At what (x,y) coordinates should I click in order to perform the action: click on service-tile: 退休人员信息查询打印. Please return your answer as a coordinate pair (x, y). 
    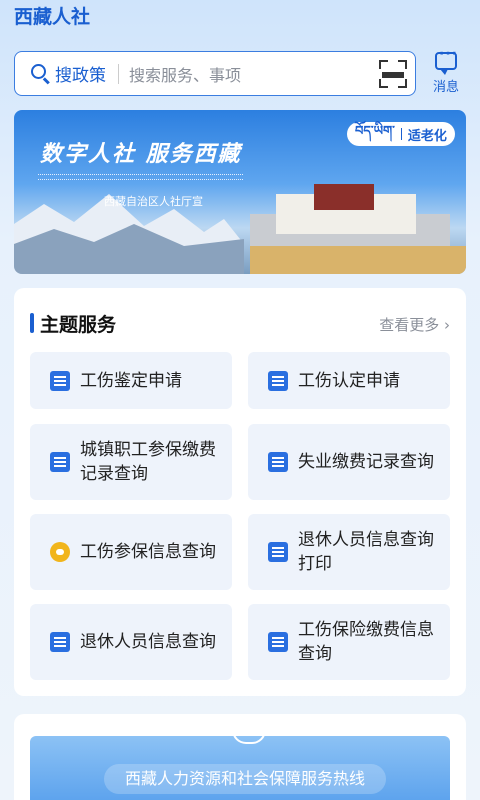
    Looking at the image, I should click on (349, 552).